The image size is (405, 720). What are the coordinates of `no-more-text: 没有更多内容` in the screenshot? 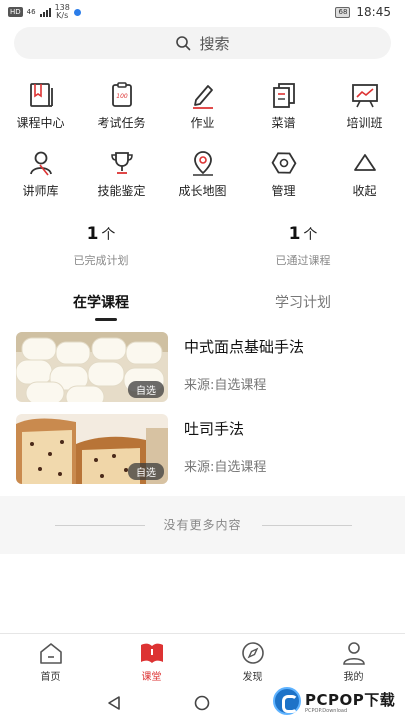 It's located at (202, 525).